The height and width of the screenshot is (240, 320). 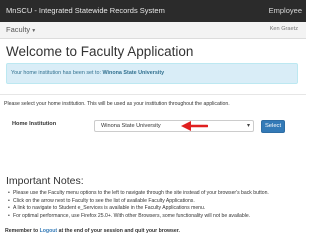 I want to click on home-institution-label: Home Institution, so click(x=34, y=124).